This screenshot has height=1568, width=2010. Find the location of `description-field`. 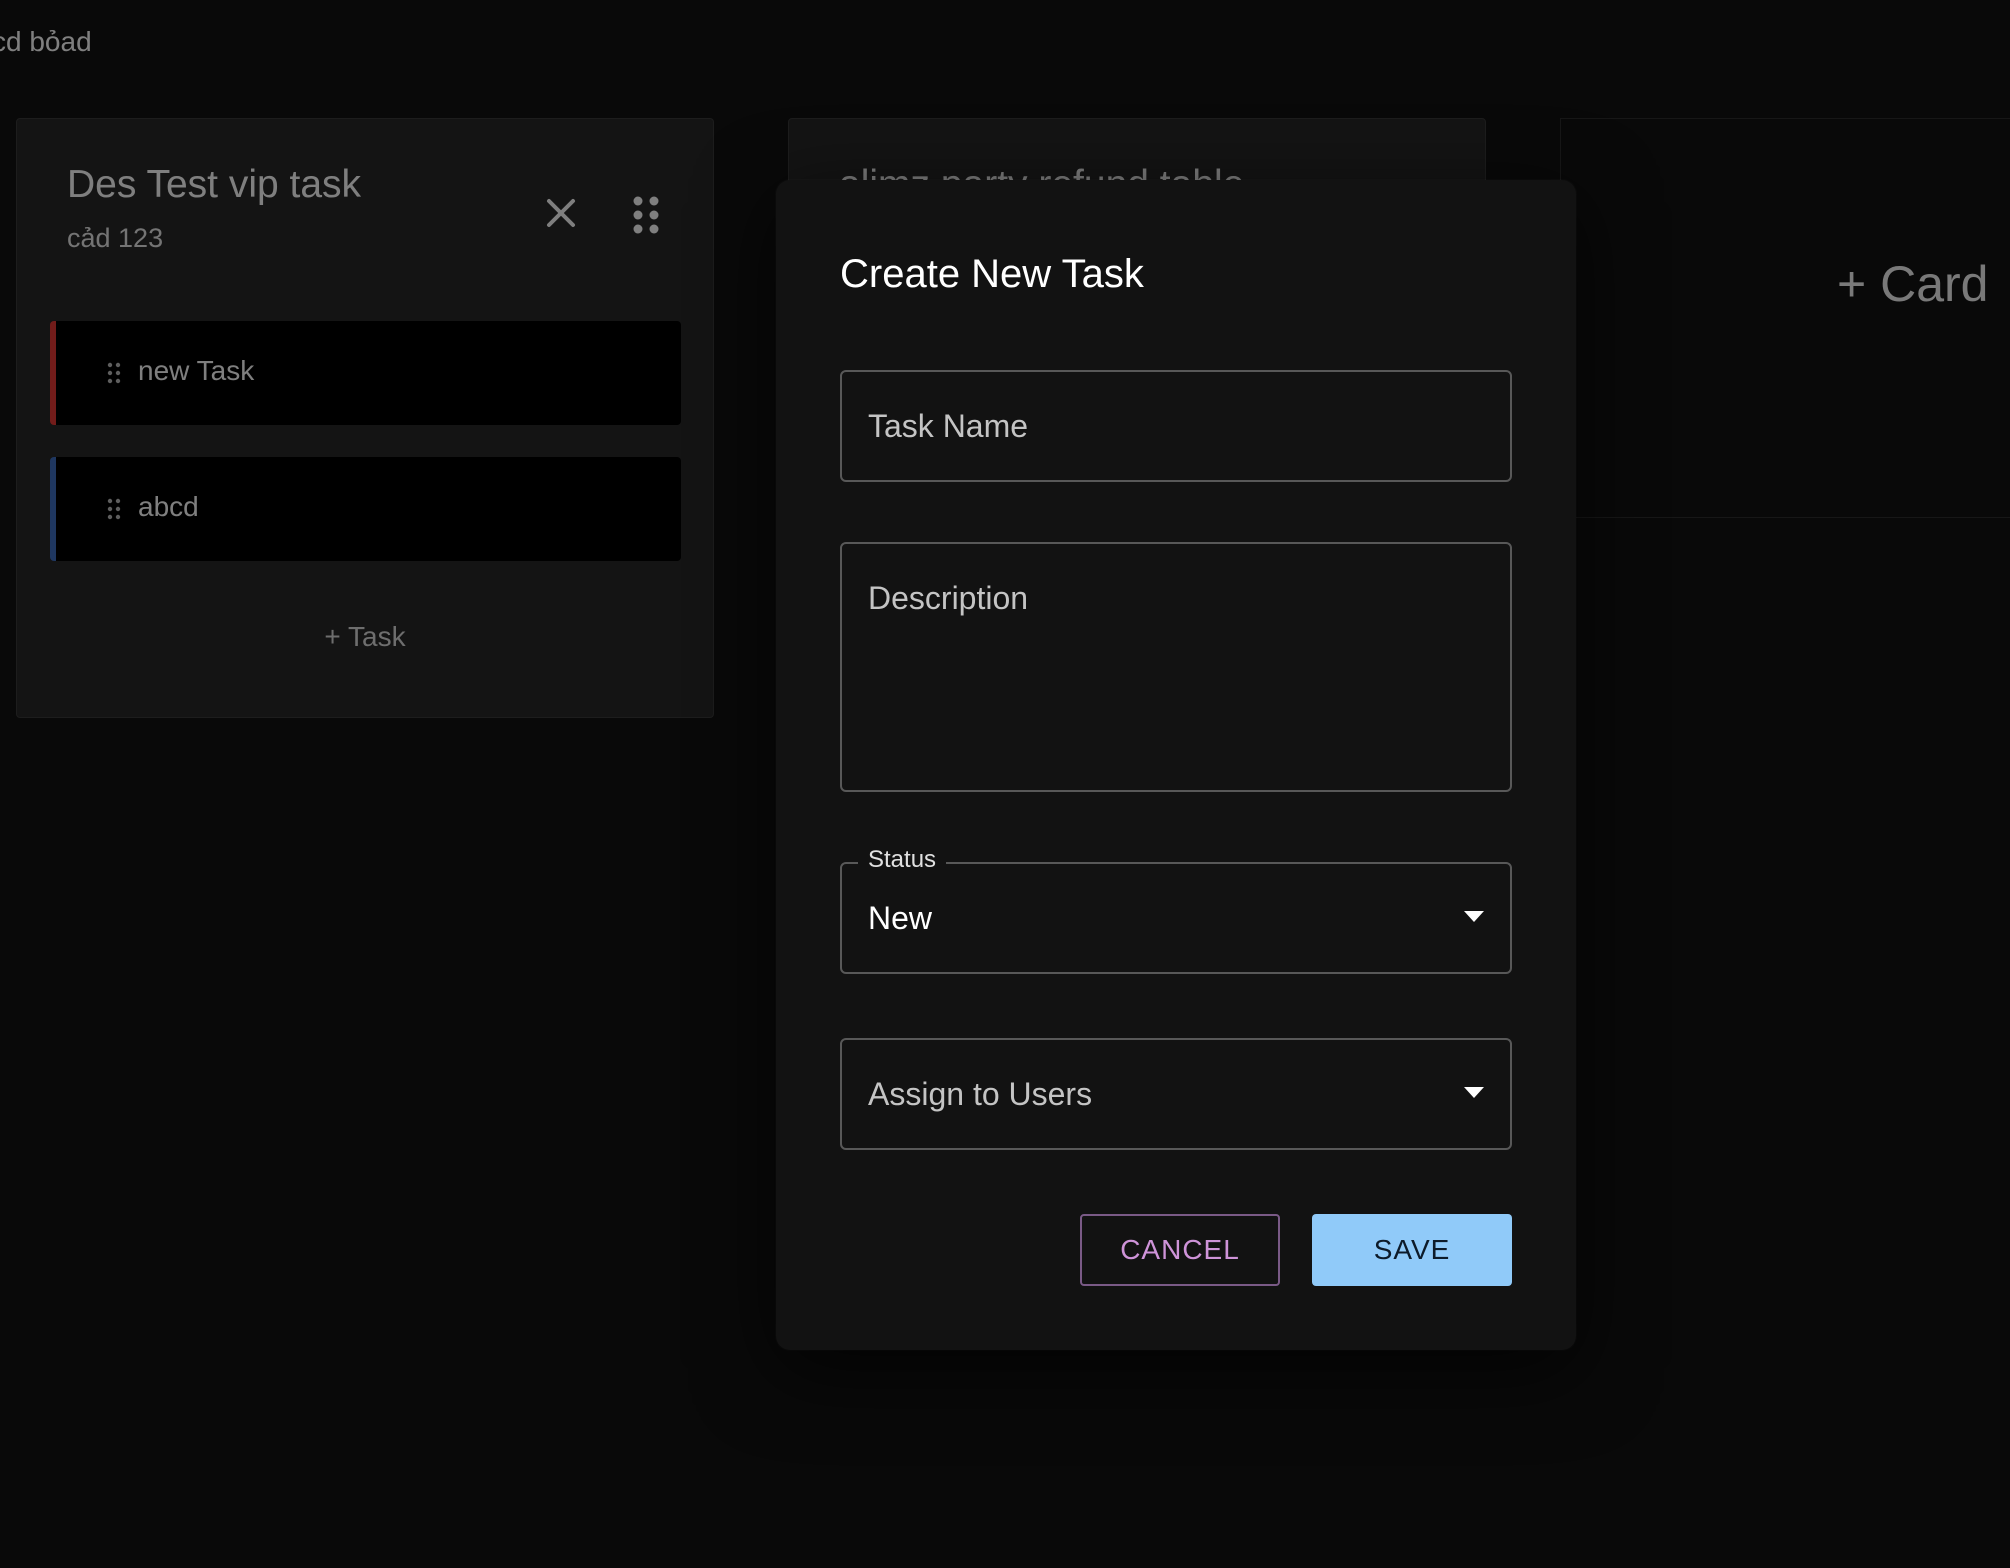

description-field is located at coordinates (1176, 667).